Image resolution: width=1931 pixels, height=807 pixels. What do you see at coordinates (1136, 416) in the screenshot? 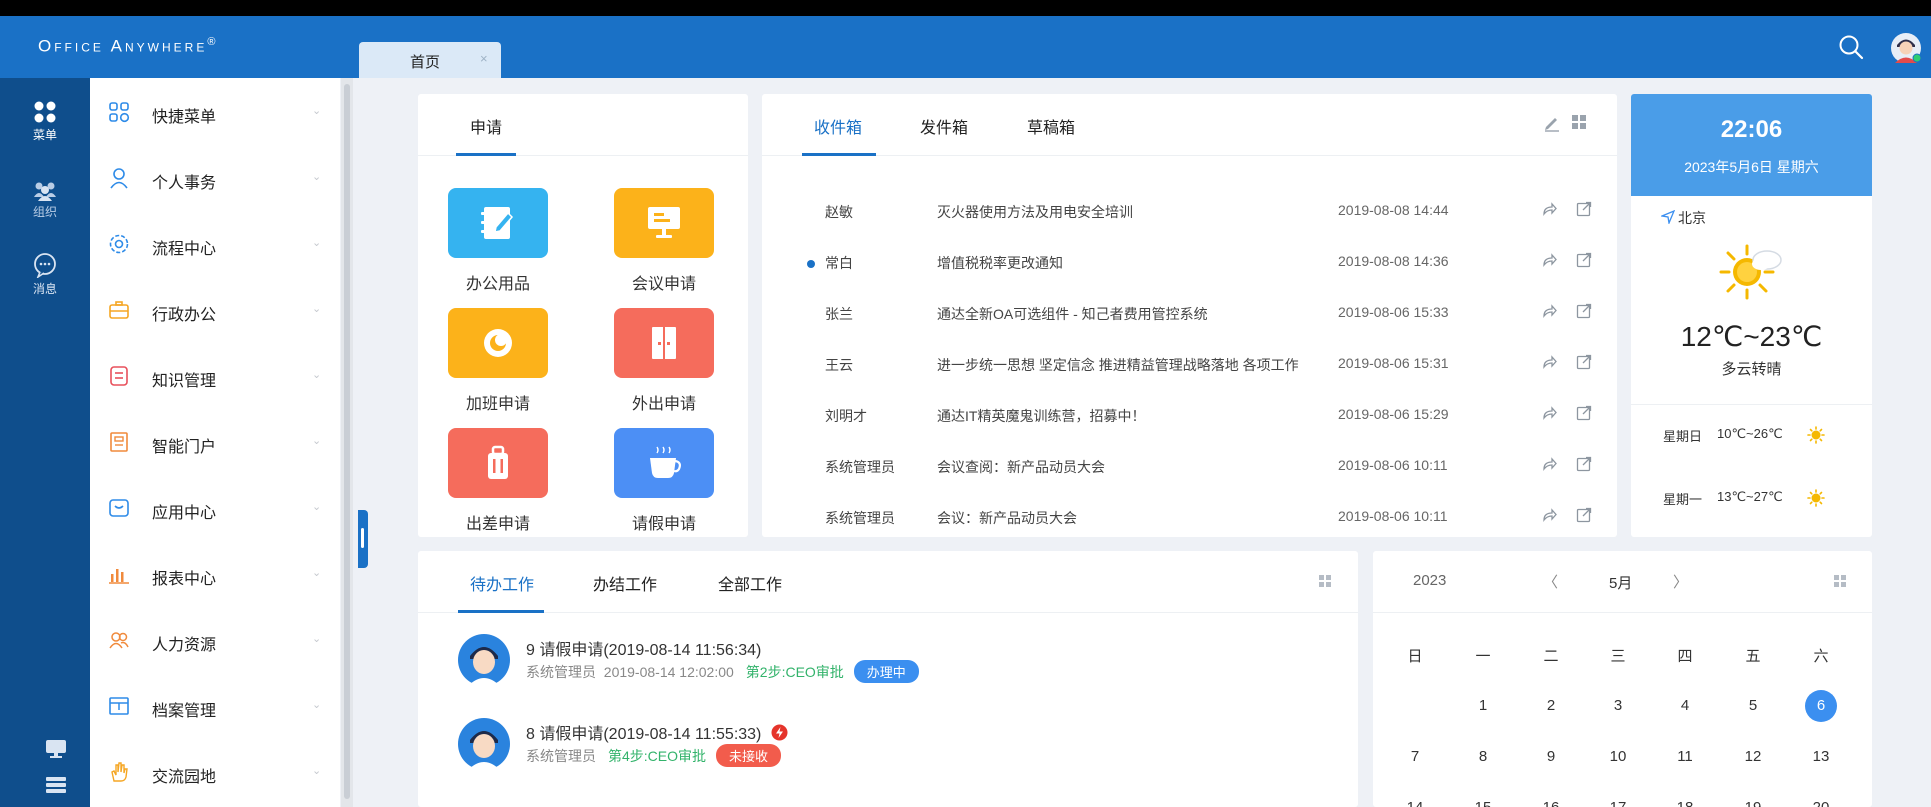
I see `mail-subject: 通达IT精英魔鬼训练营，招募中！` at bounding box center [1136, 416].